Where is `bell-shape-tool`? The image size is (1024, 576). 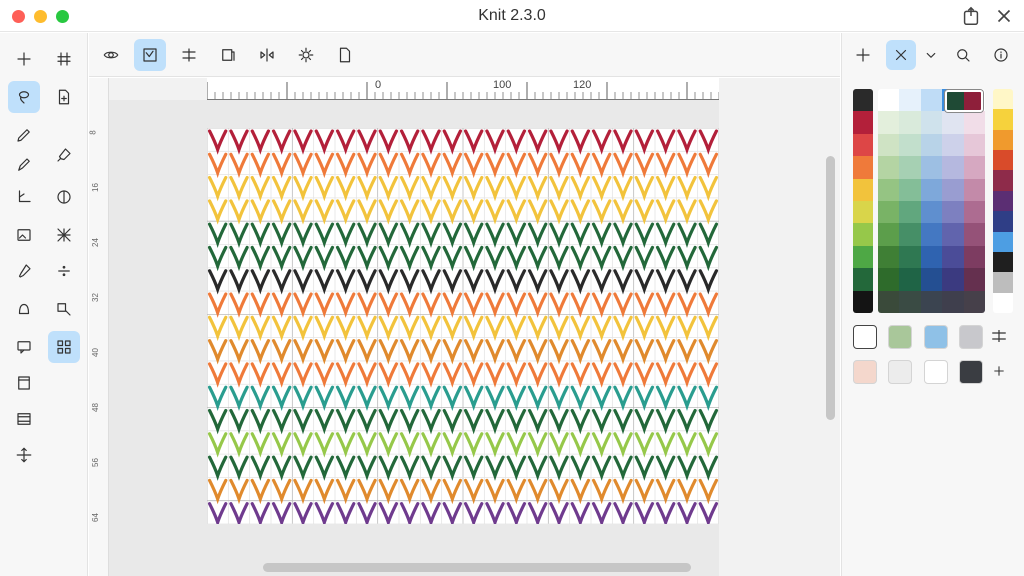
bell-shape-tool is located at coordinates (24, 309).